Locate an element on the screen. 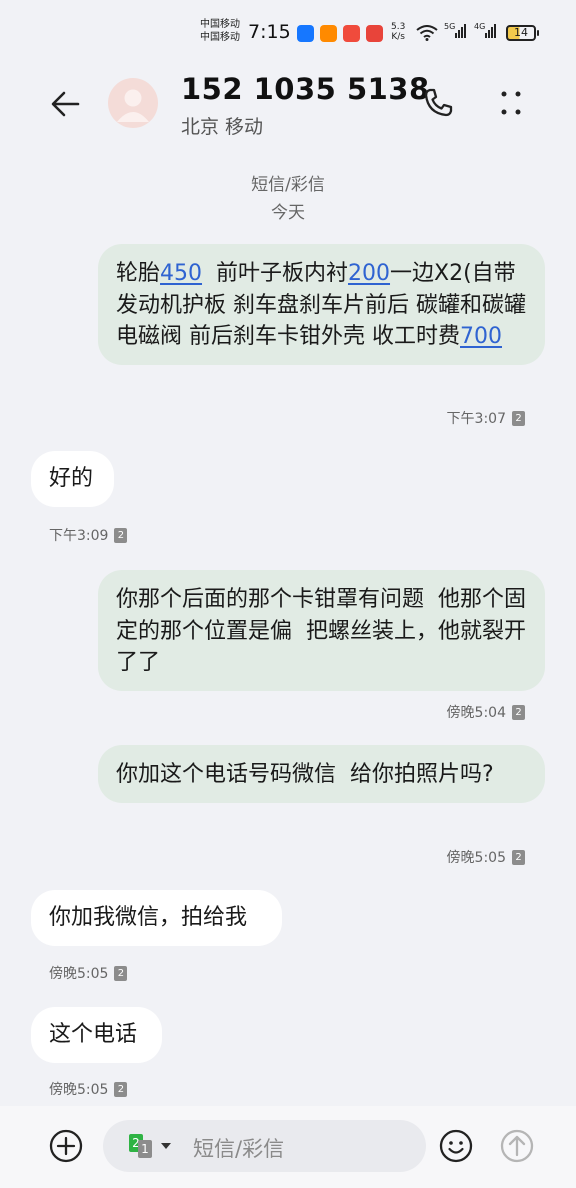  carrier-2: 中国移动 is located at coordinates (220, 37).